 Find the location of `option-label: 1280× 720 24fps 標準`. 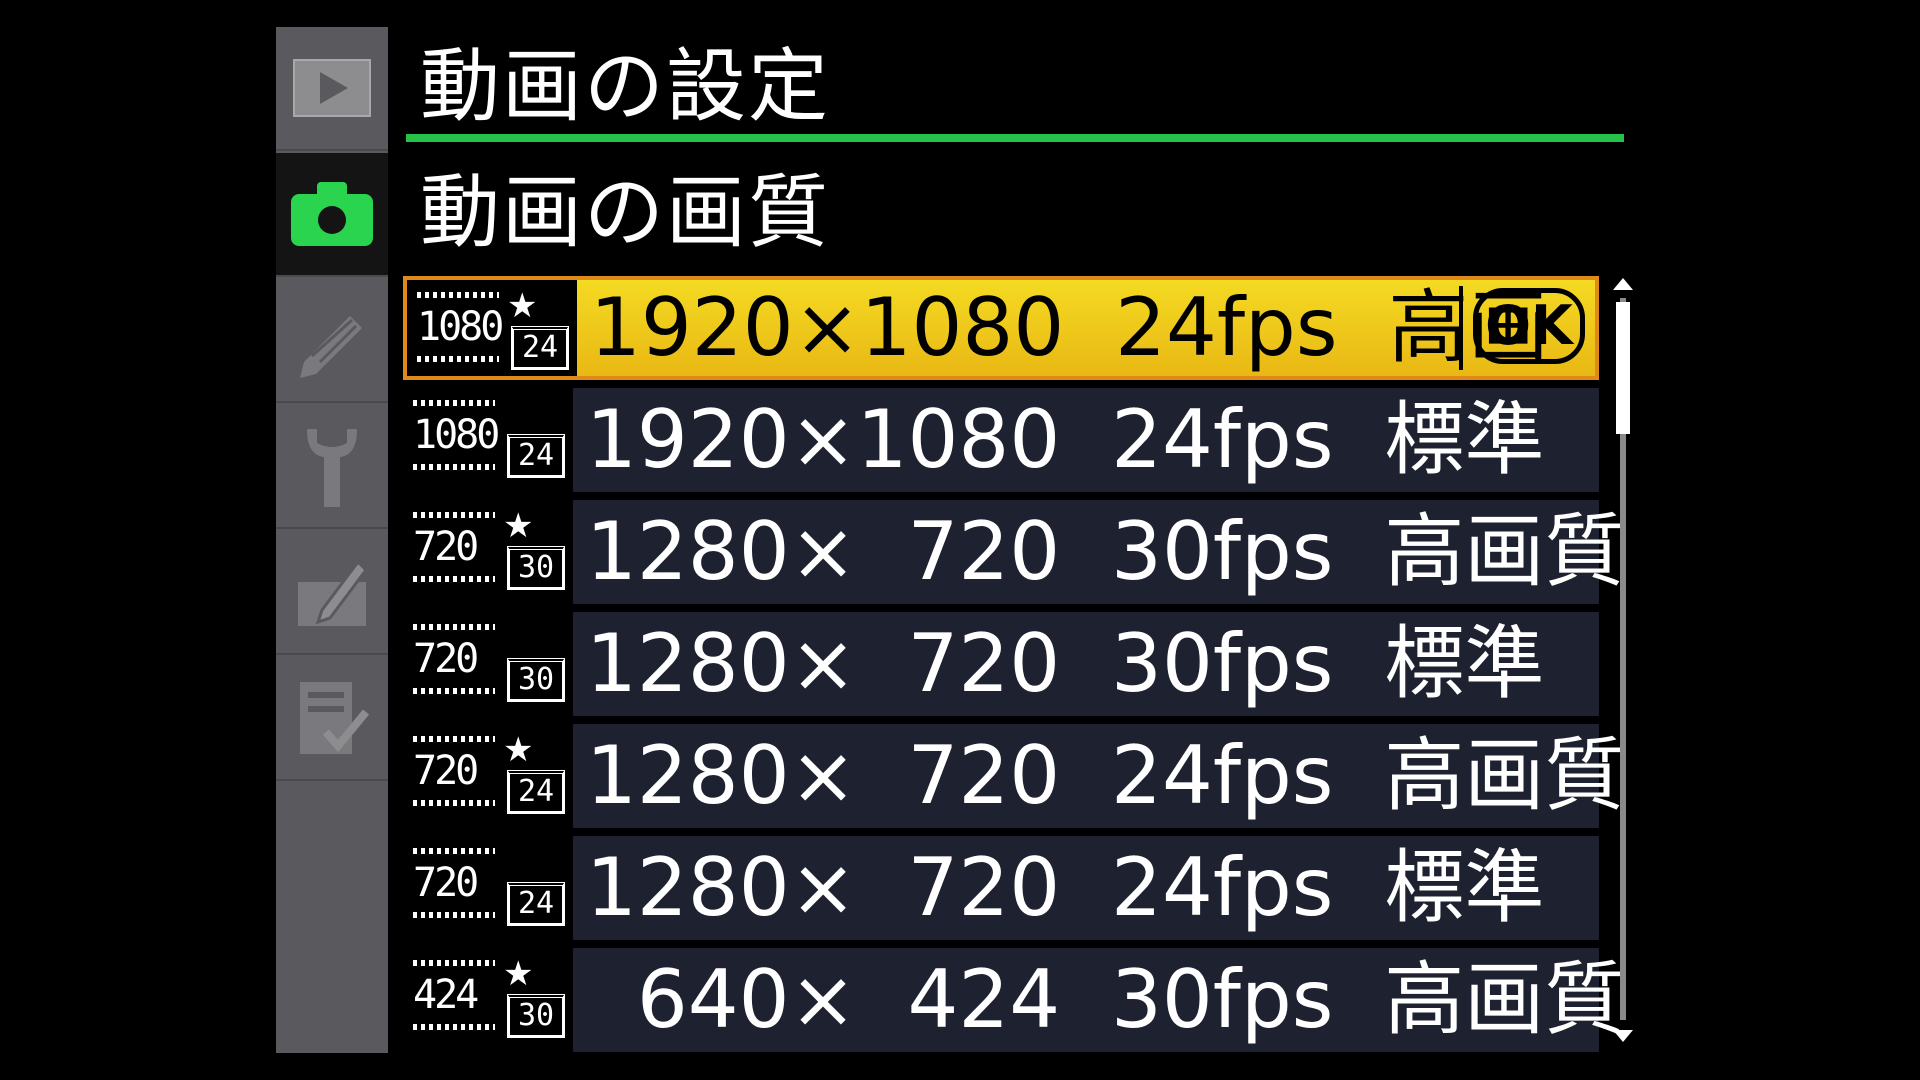

option-label: 1280× 720 24fps 標準 is located at coordinates (1065, 887).